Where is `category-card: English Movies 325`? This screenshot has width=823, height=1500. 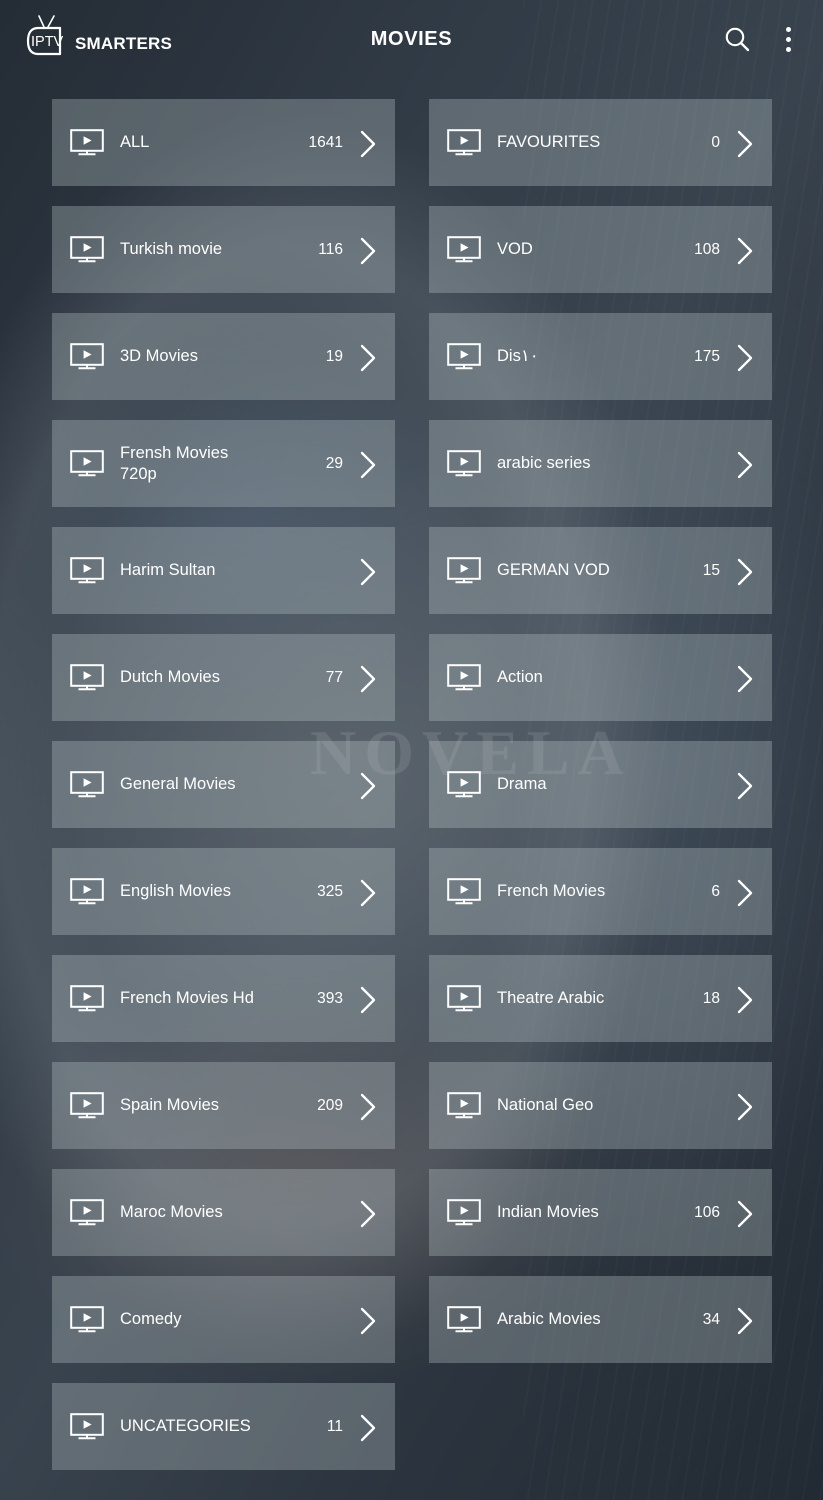
category-card: English Movies 325 is located at coordinates (223, 891).